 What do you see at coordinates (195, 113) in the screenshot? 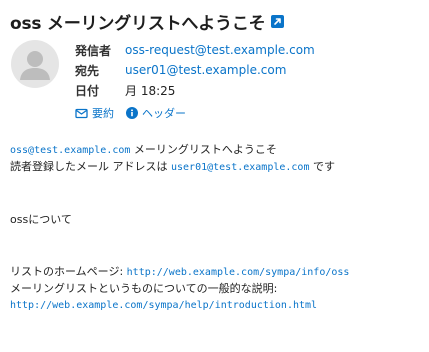
I see `message-actions: 要約 ヘッダー` at bounding box center [195, 113].